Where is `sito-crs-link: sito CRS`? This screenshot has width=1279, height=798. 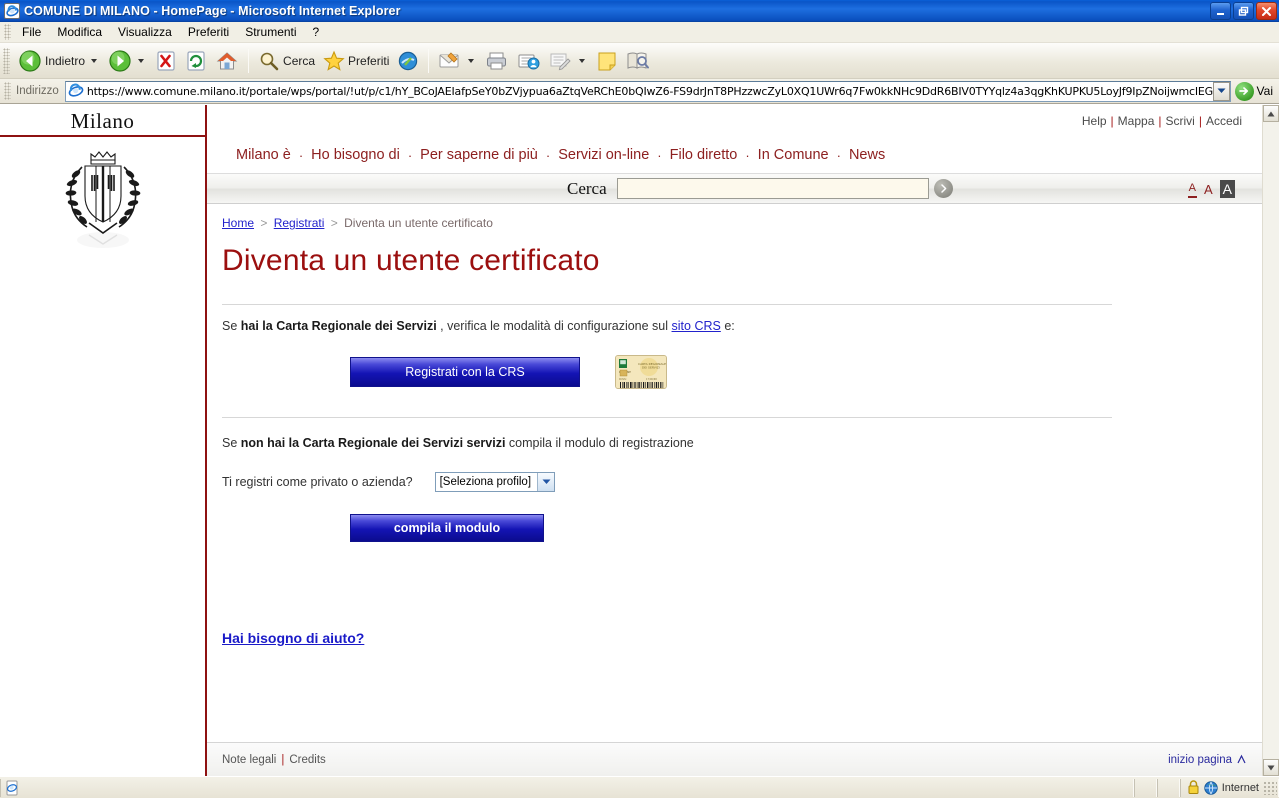 sito-crs-link: sito CRS is located at coordinates (696, 326).